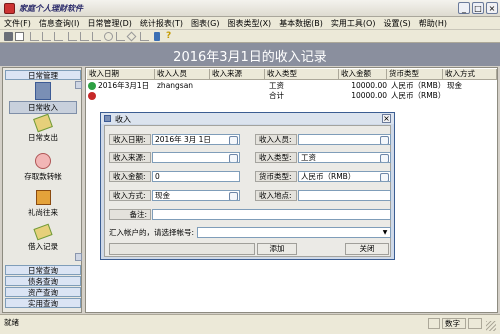  I want to click on menu-chart: 图表(G), so click(205, 23).